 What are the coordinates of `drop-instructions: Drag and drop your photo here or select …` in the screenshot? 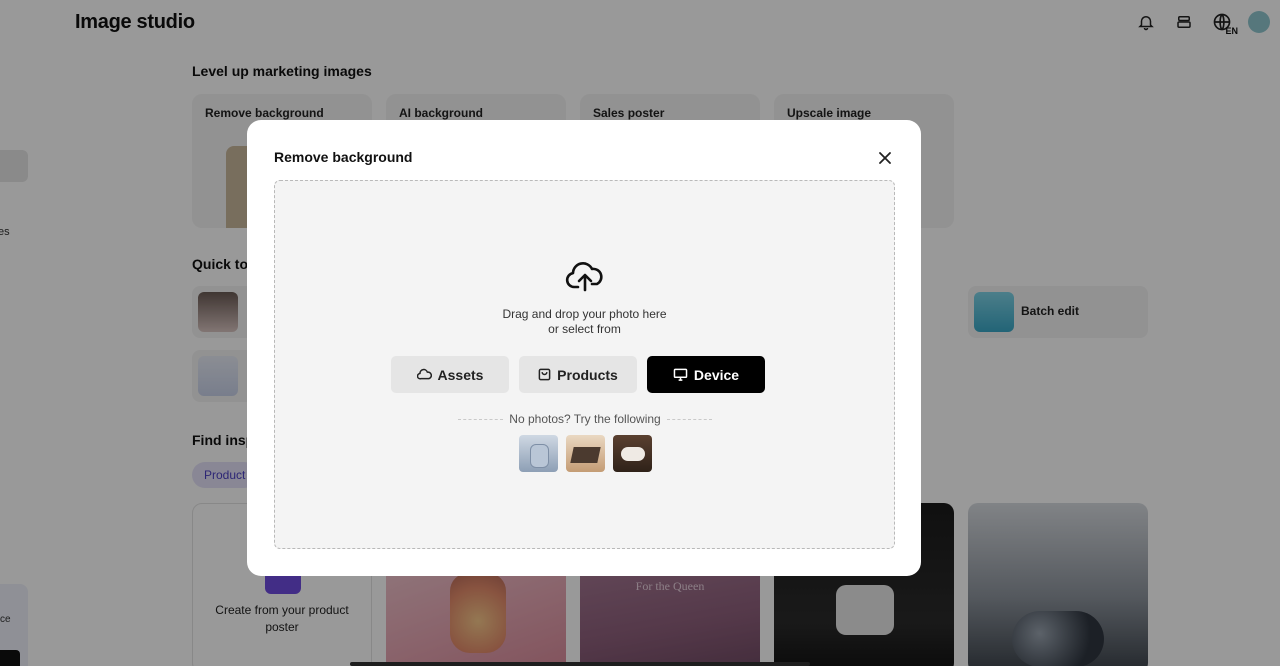 It's located at (584, 322).